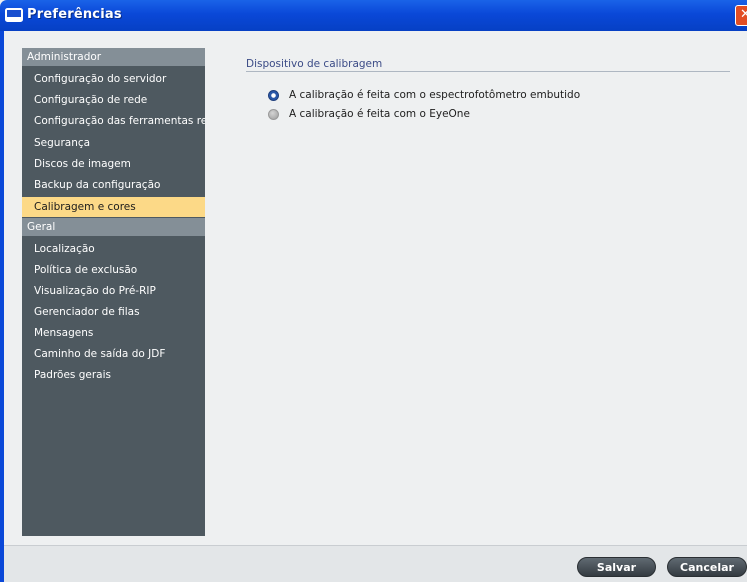  I want to click on save-button: Salvar, so click(616, 567).